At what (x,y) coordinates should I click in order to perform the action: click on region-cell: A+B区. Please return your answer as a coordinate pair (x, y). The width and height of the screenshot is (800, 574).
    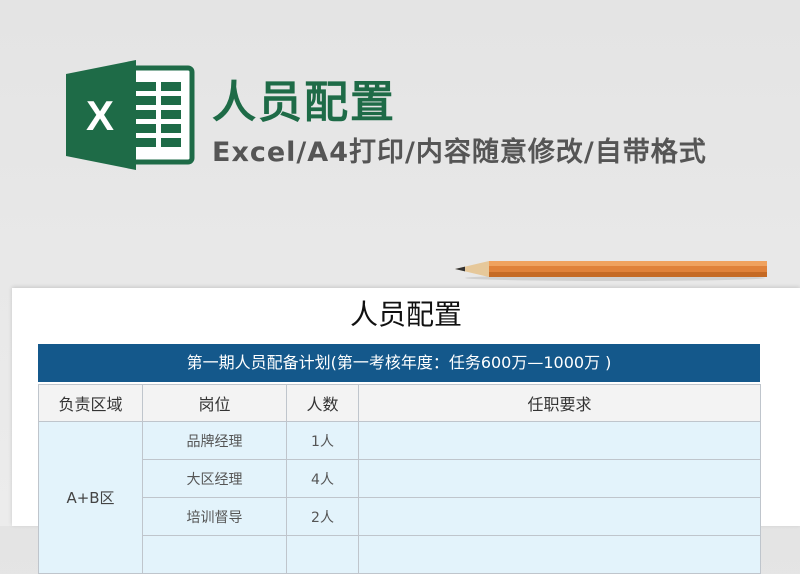
    Looking at the image, I should click on (90, 497).